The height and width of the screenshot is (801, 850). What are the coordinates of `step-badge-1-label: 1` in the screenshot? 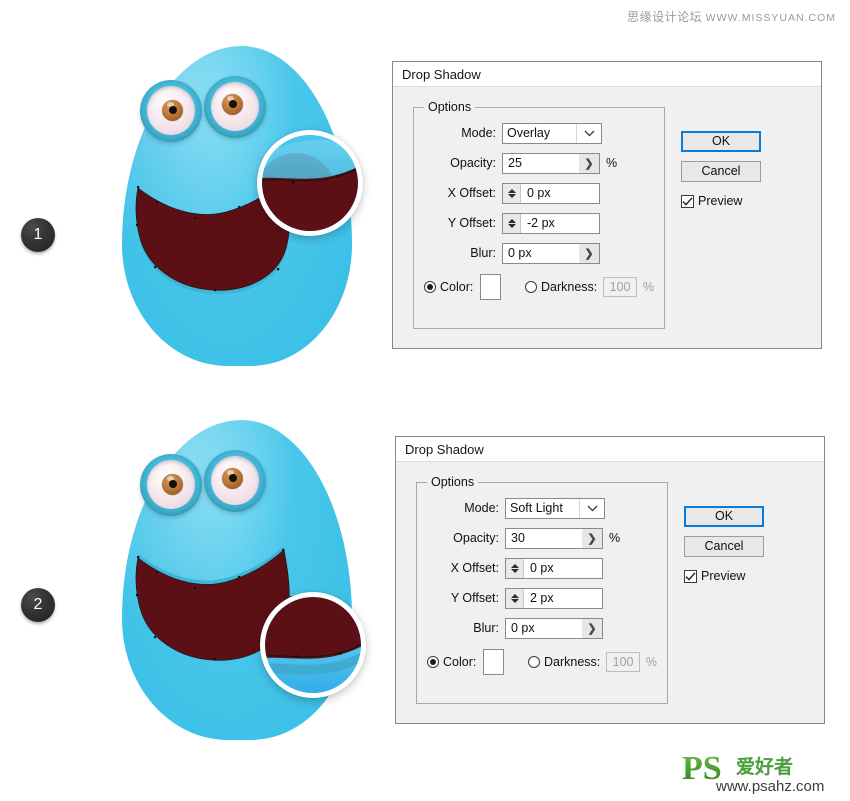 It's located at (38, 234).